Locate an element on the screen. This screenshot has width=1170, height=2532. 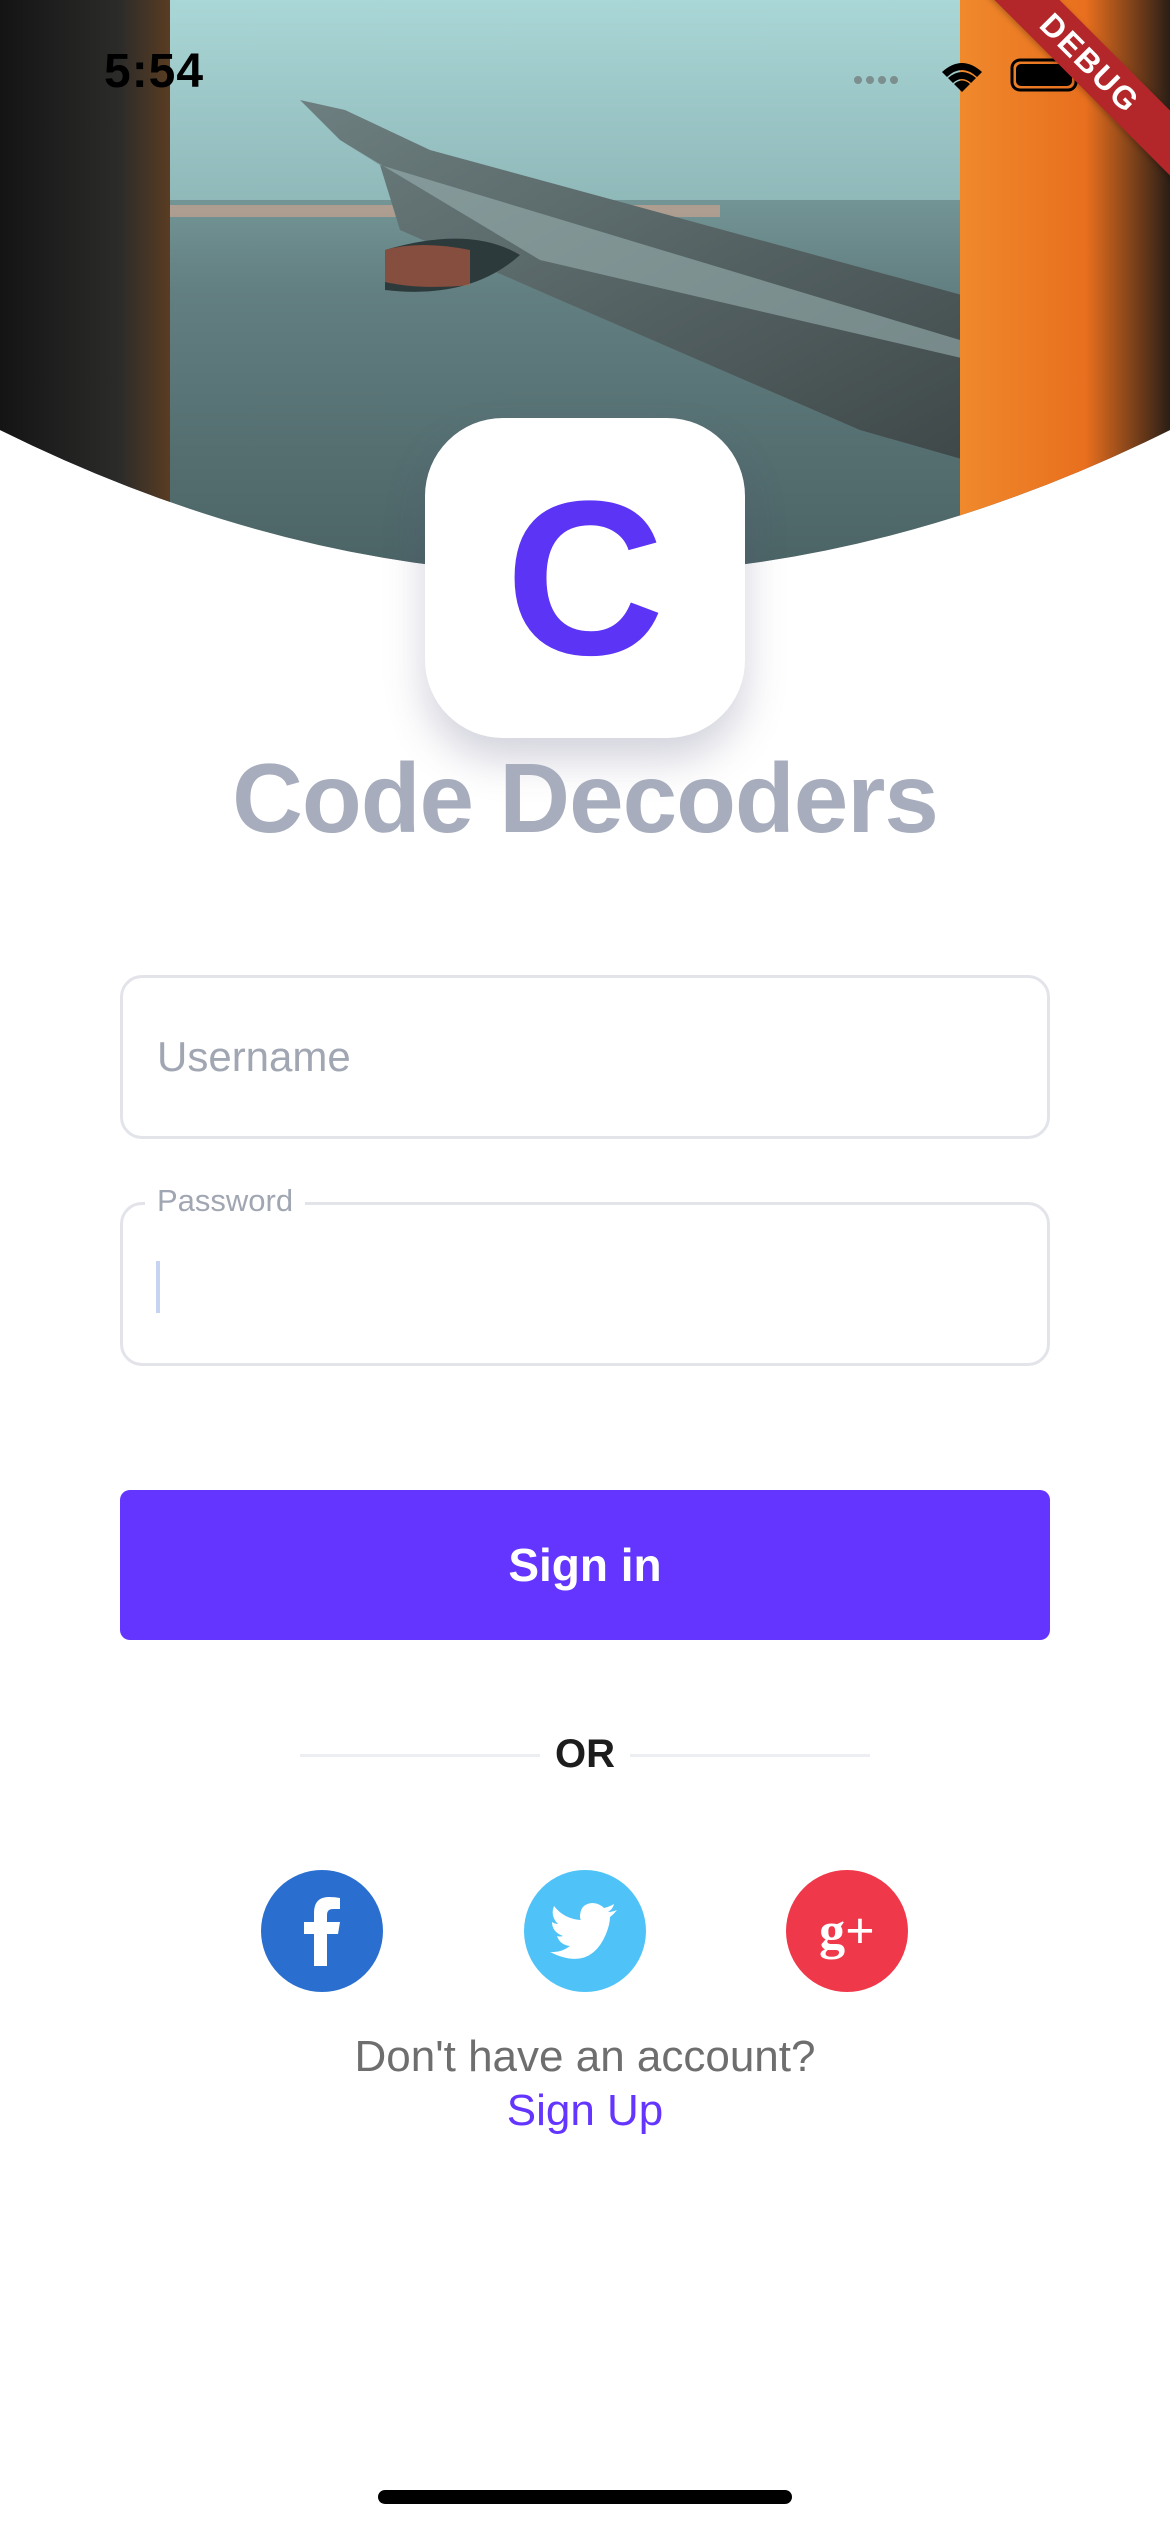
password-label: Password is located at coordinates (225, 1201).